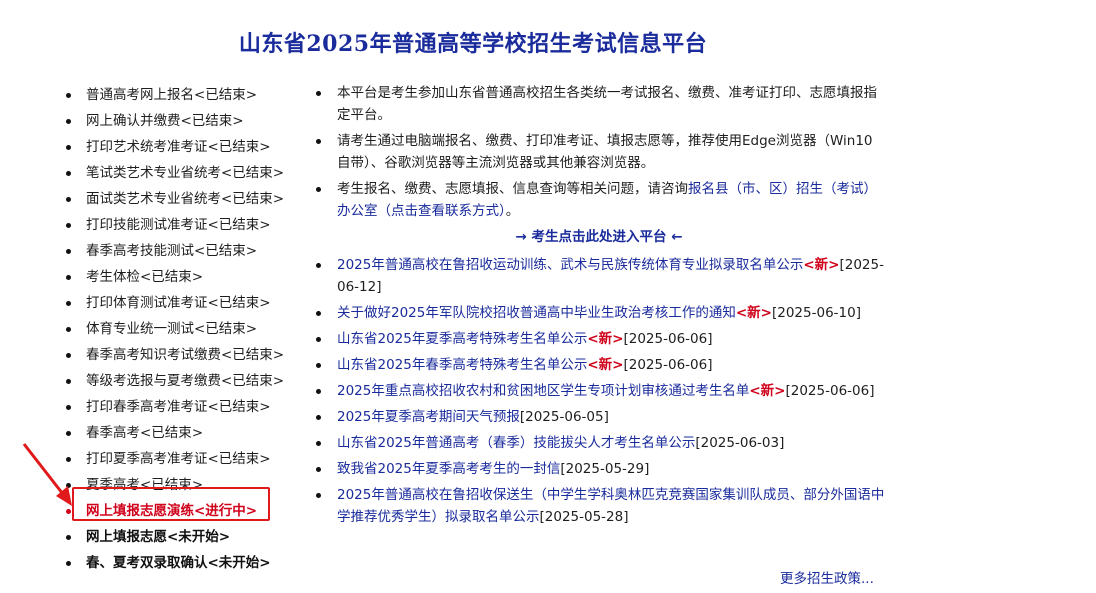 This screenshot has width=1096, height=593. Describe the element at coordinates (536, 313) in the screenshot. I see `news-title: 关于做好2025年军队院校招收普通高中毕业生政治考核工作的通知` at that location.